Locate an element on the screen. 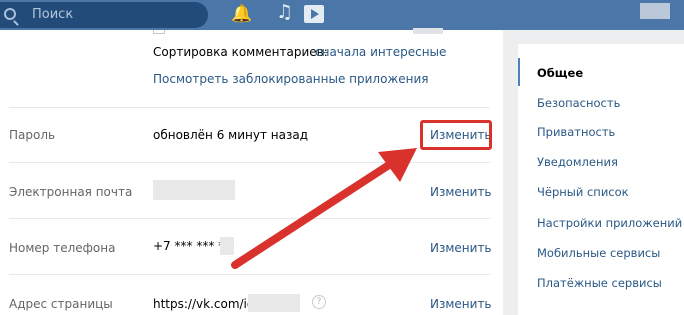  address-change-button: Изменить is located at coordinates (461, 304).